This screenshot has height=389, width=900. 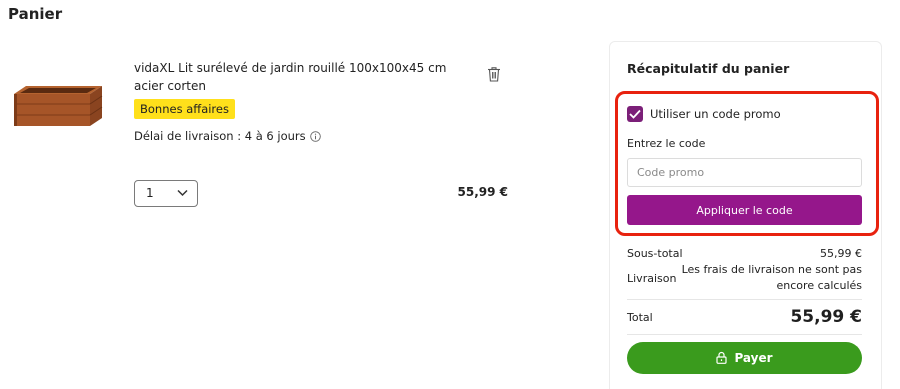 What do you see at coordinates (35, 14) in the screenshot?
I see `page-title: Panier` at bounding box center [35, 14].